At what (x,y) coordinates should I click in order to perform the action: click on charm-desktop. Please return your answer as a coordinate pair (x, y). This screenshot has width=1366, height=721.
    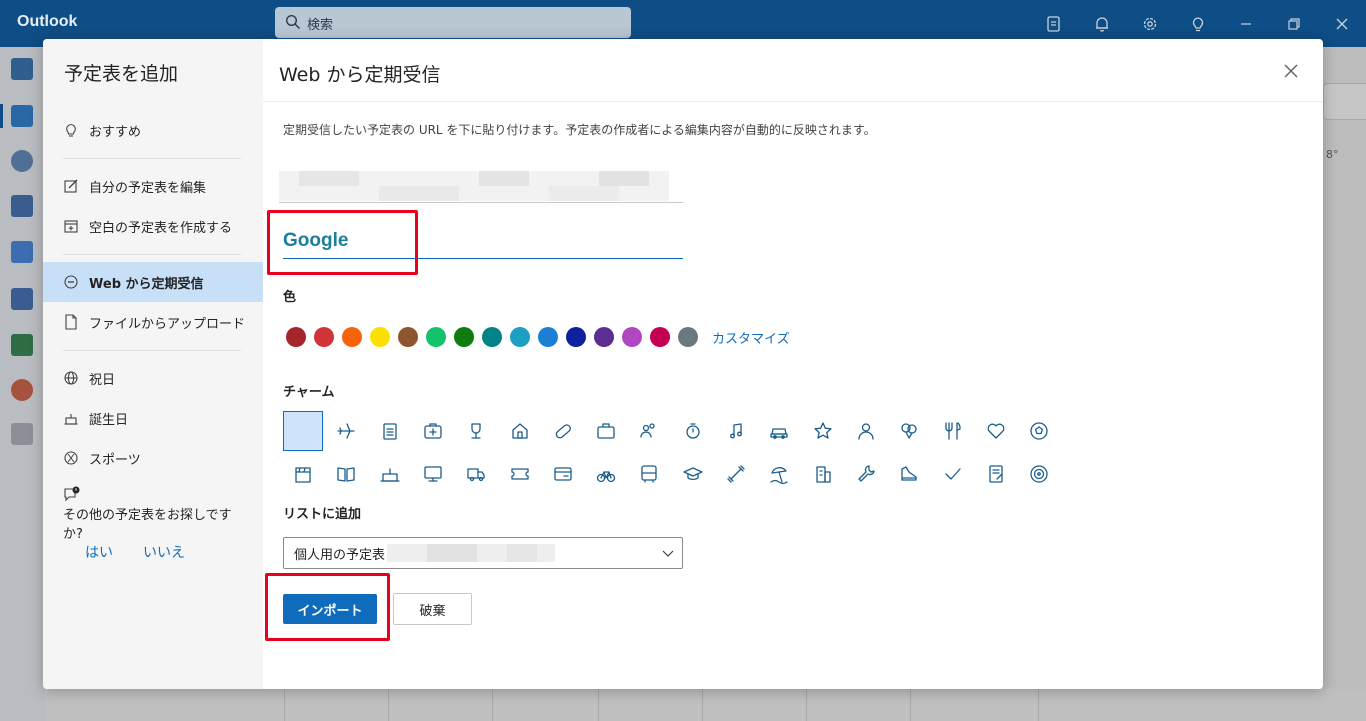
    Looking at the image, I should click on (433, 474).